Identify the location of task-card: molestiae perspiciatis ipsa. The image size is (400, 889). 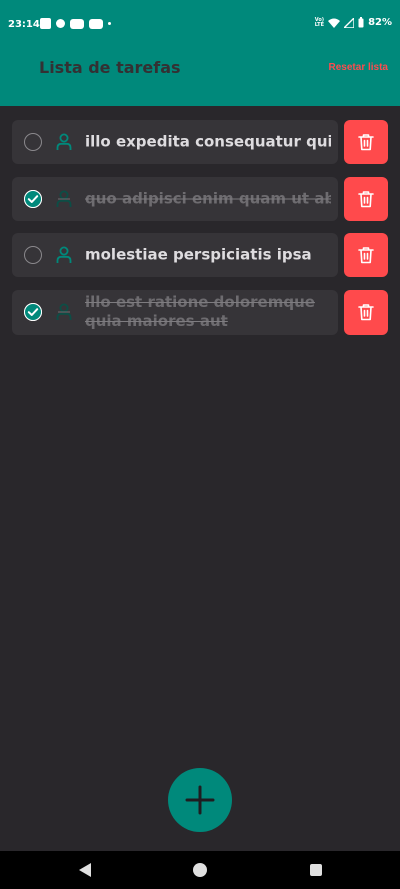
(175, 255).